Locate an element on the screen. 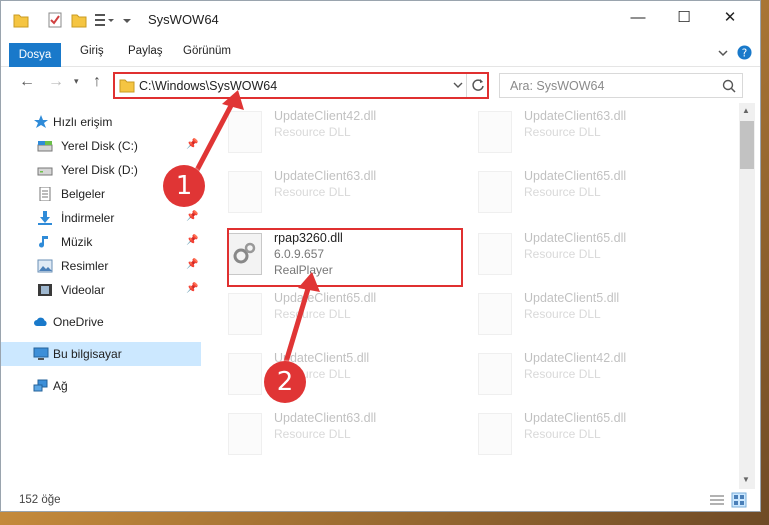 The width and height of the screenshot is (769, 525). callout-badge-1: 1 is located at coordinates (184, 186).